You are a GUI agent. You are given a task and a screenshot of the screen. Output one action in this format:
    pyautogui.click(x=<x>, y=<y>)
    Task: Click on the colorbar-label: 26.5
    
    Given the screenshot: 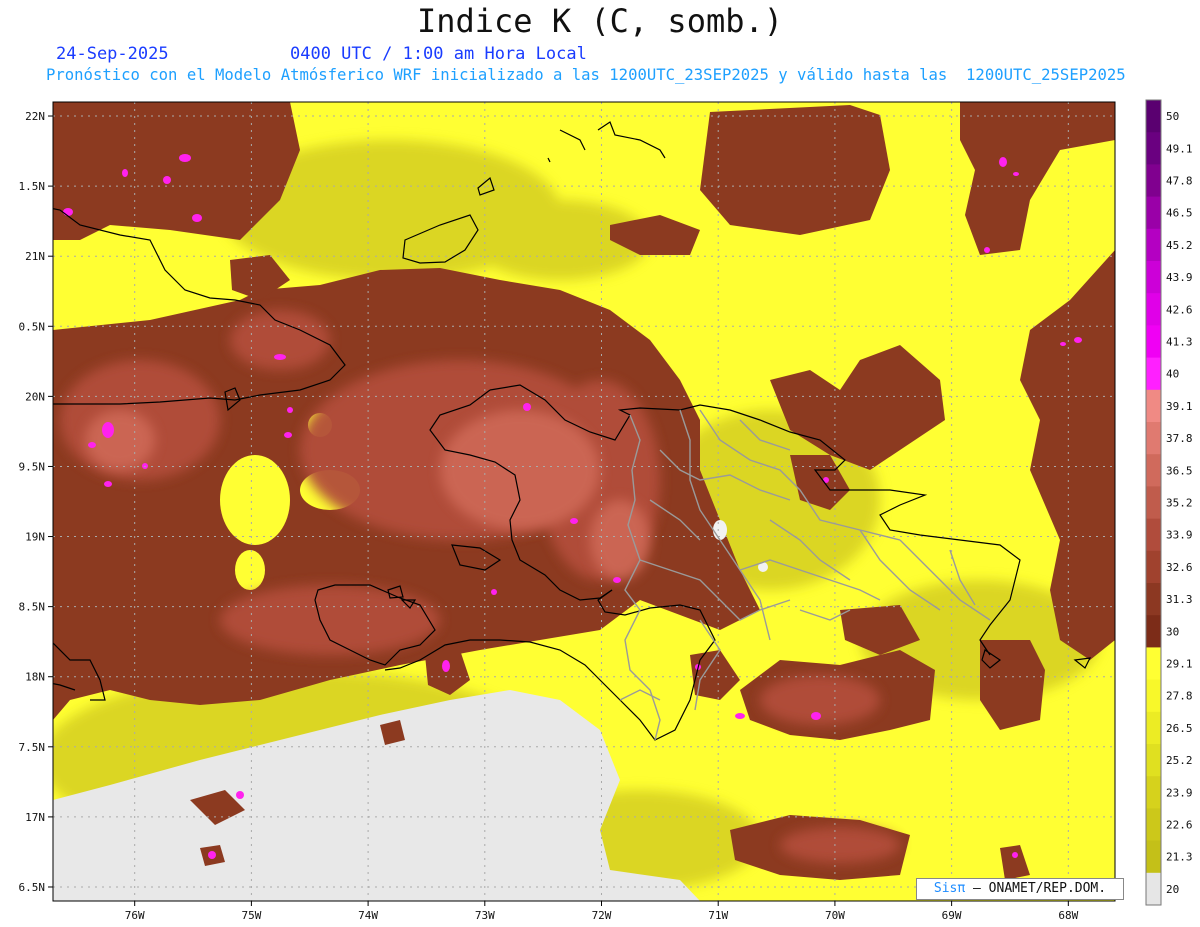 What is the action you would take?
    pyautogui.click(x=1179, y=728)
    